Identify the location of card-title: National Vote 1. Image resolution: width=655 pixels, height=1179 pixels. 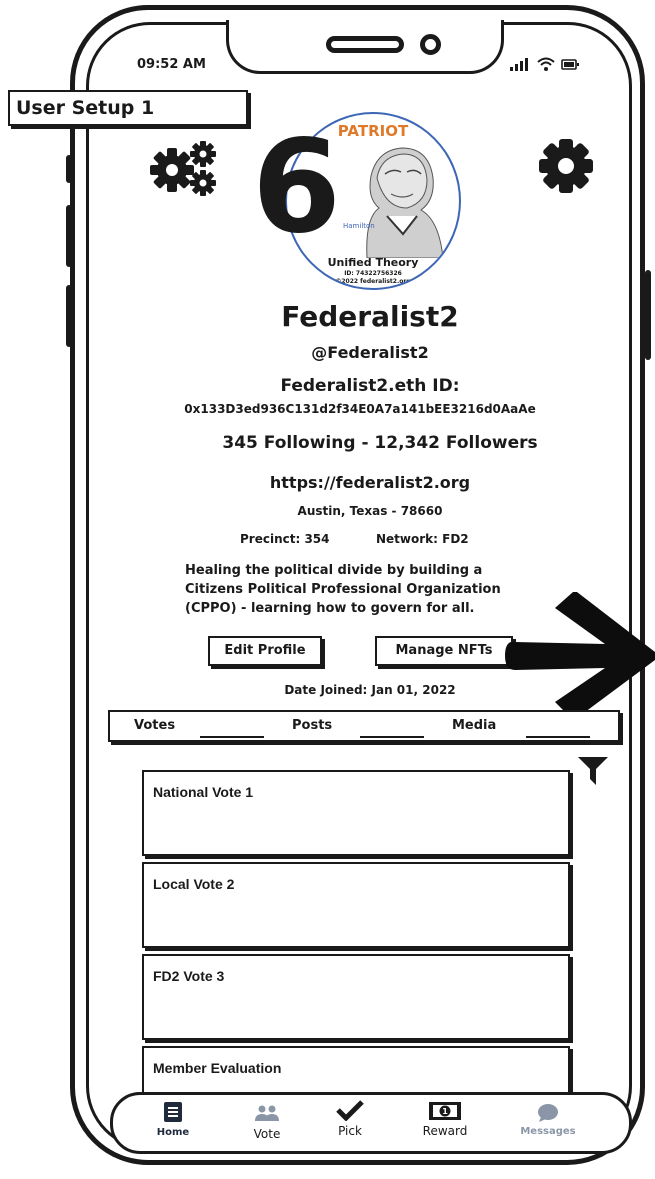
(203, 792).